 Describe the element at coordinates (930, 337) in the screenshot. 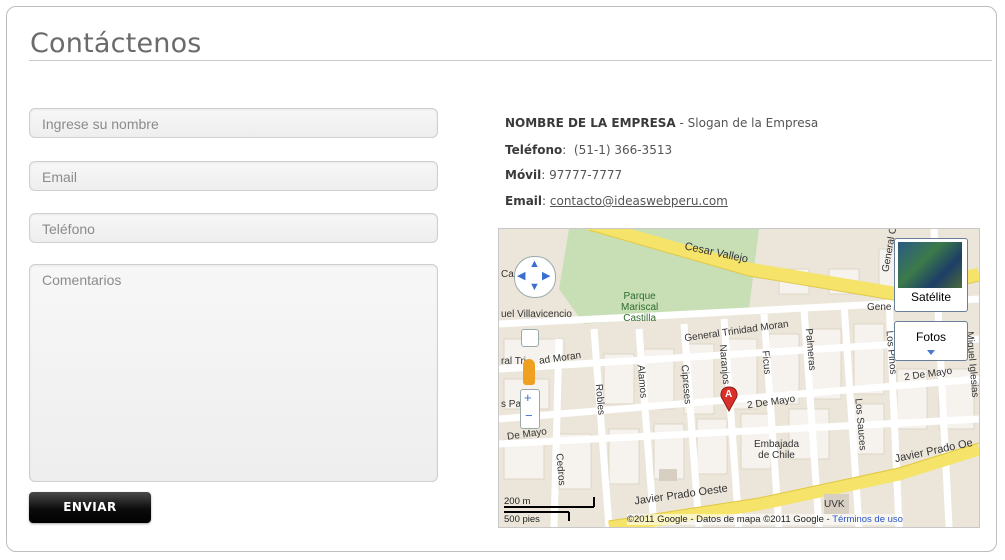

I see `photos-label: Fotos` at that location.